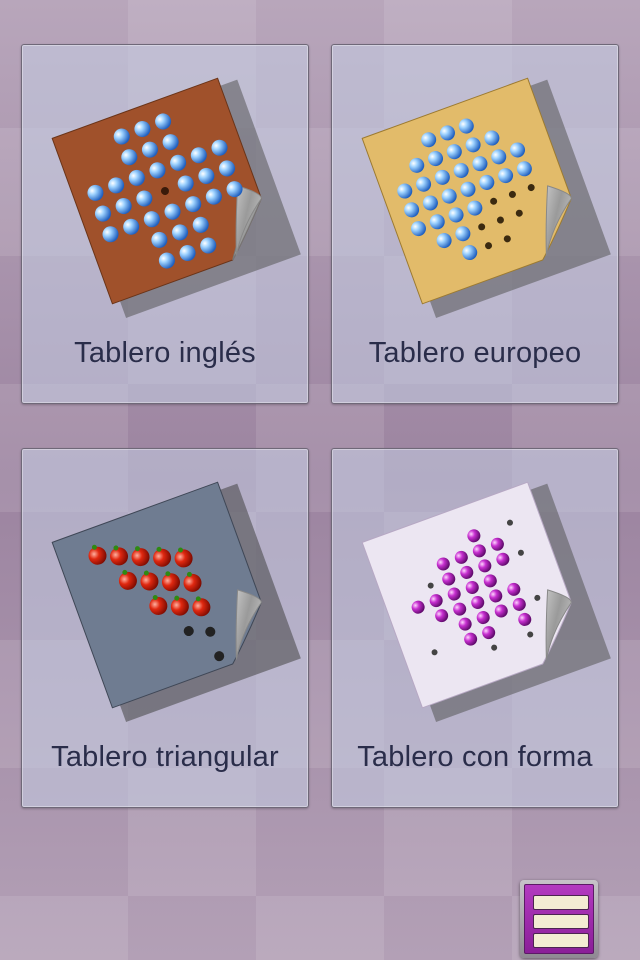 Image resolution: width=640 pixels, height=960 pixels. Describe the element at coordinates (486, 197) in the screenshot. I see `european-board-thumbnail` at that location.